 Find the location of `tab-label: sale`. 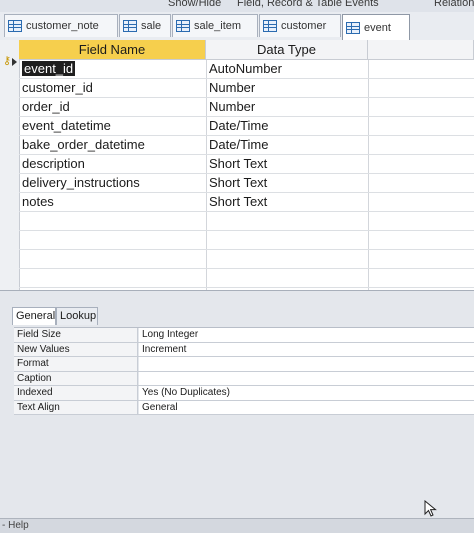

tab-label: sale is located at coordinates (151, 26).